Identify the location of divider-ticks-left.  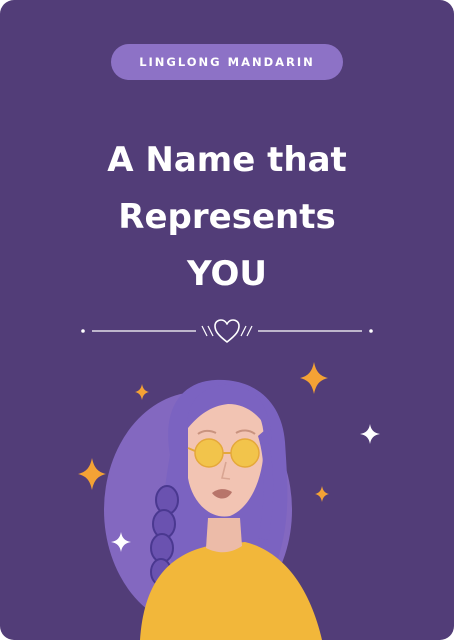
(207, 331).